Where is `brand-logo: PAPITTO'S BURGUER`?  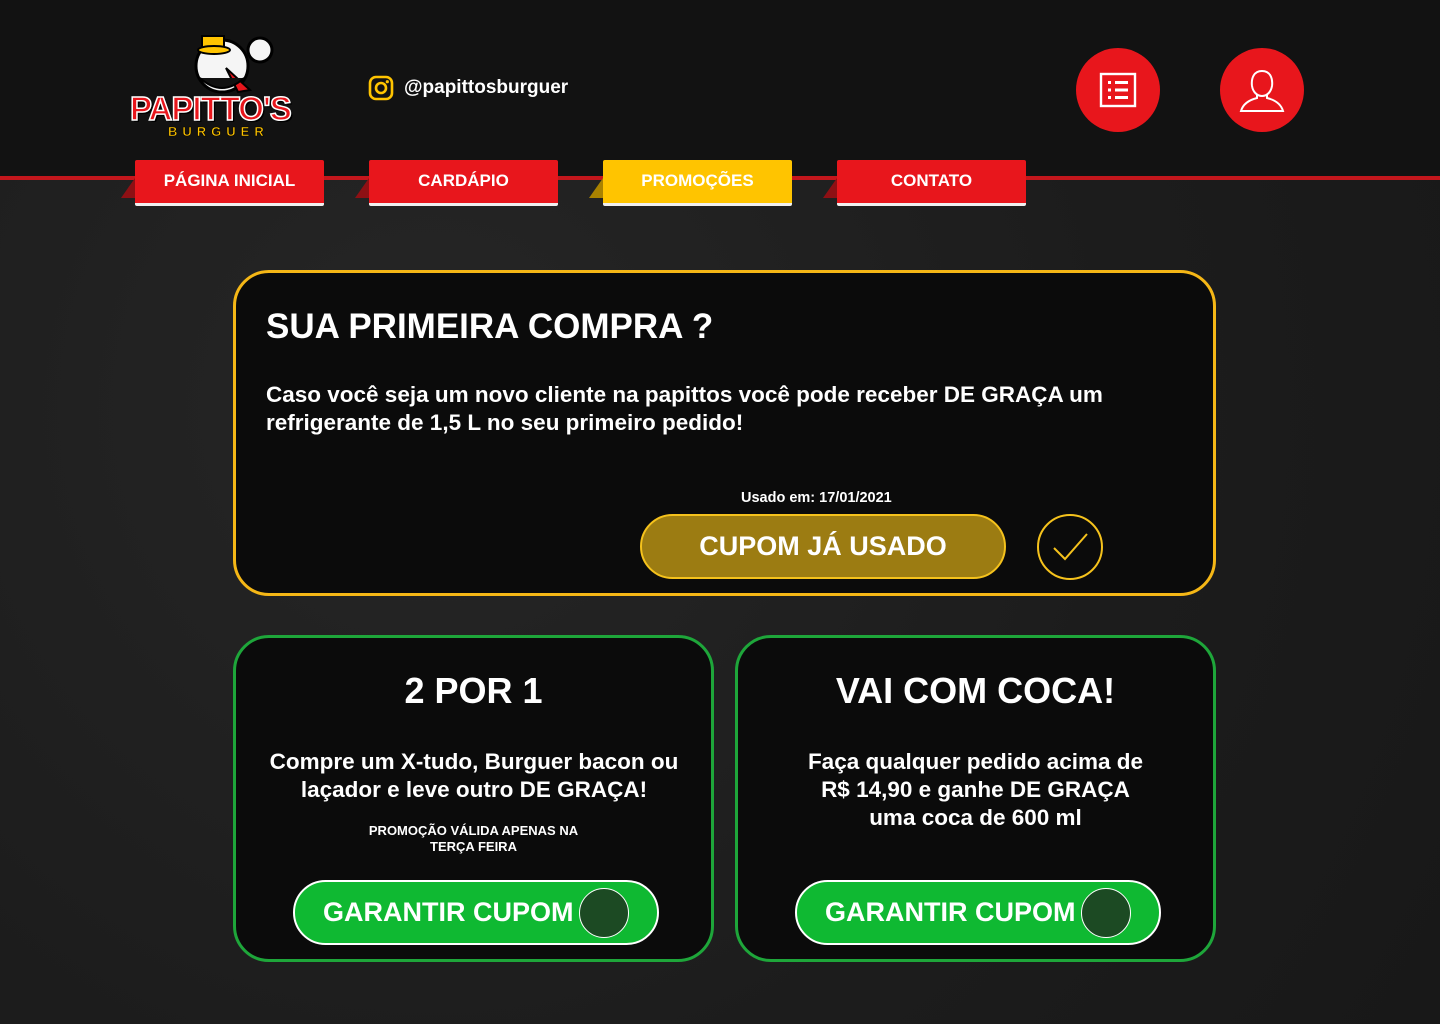
brand-logo: PAPITTO'S BURGUER is located at coordinates (222, 86).